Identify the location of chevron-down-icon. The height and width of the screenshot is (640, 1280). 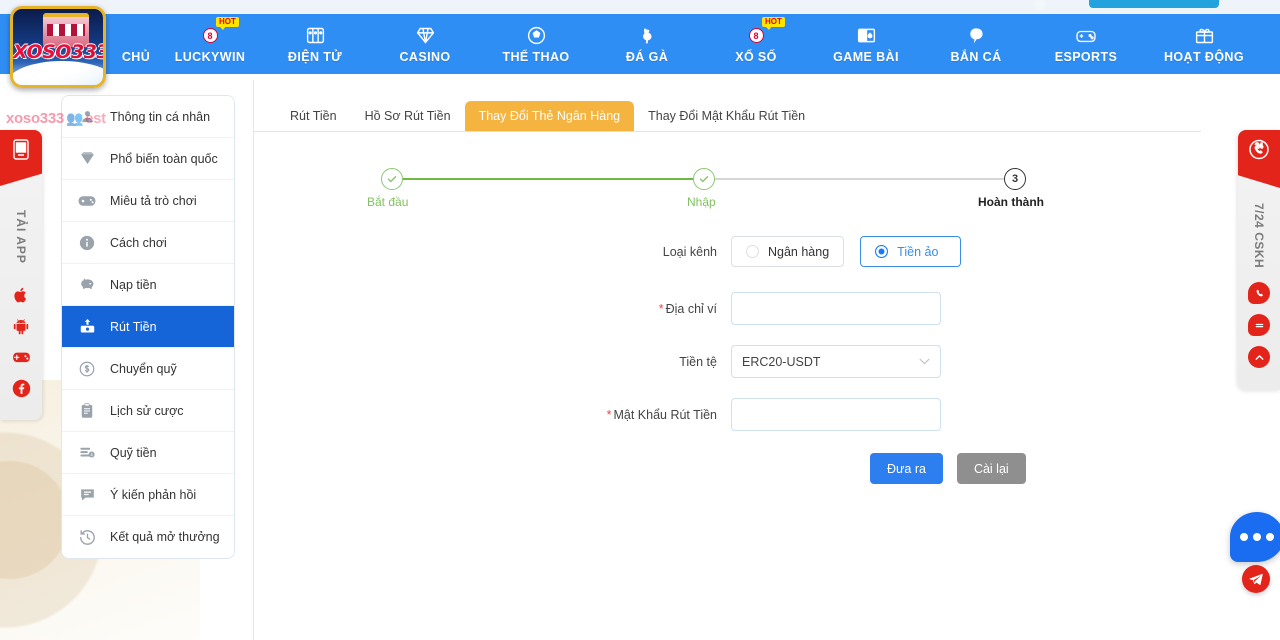
(924, 362).